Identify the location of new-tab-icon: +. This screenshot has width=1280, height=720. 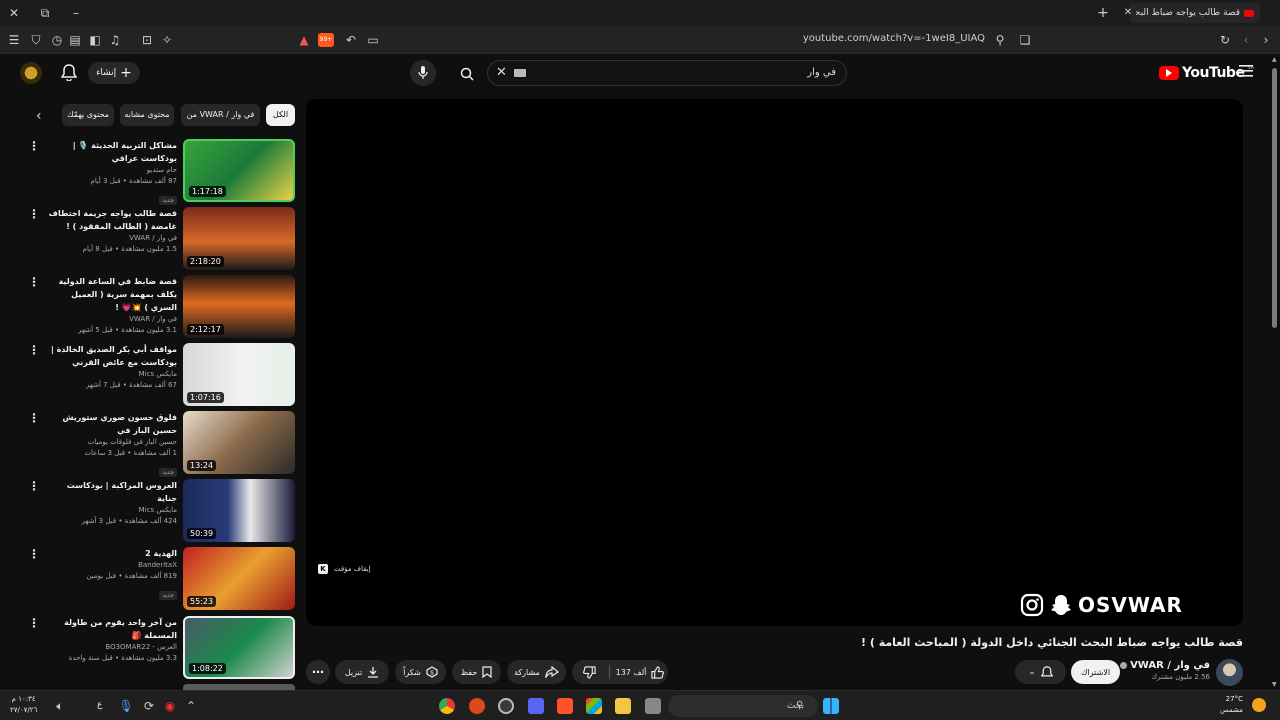
(1103, 13).